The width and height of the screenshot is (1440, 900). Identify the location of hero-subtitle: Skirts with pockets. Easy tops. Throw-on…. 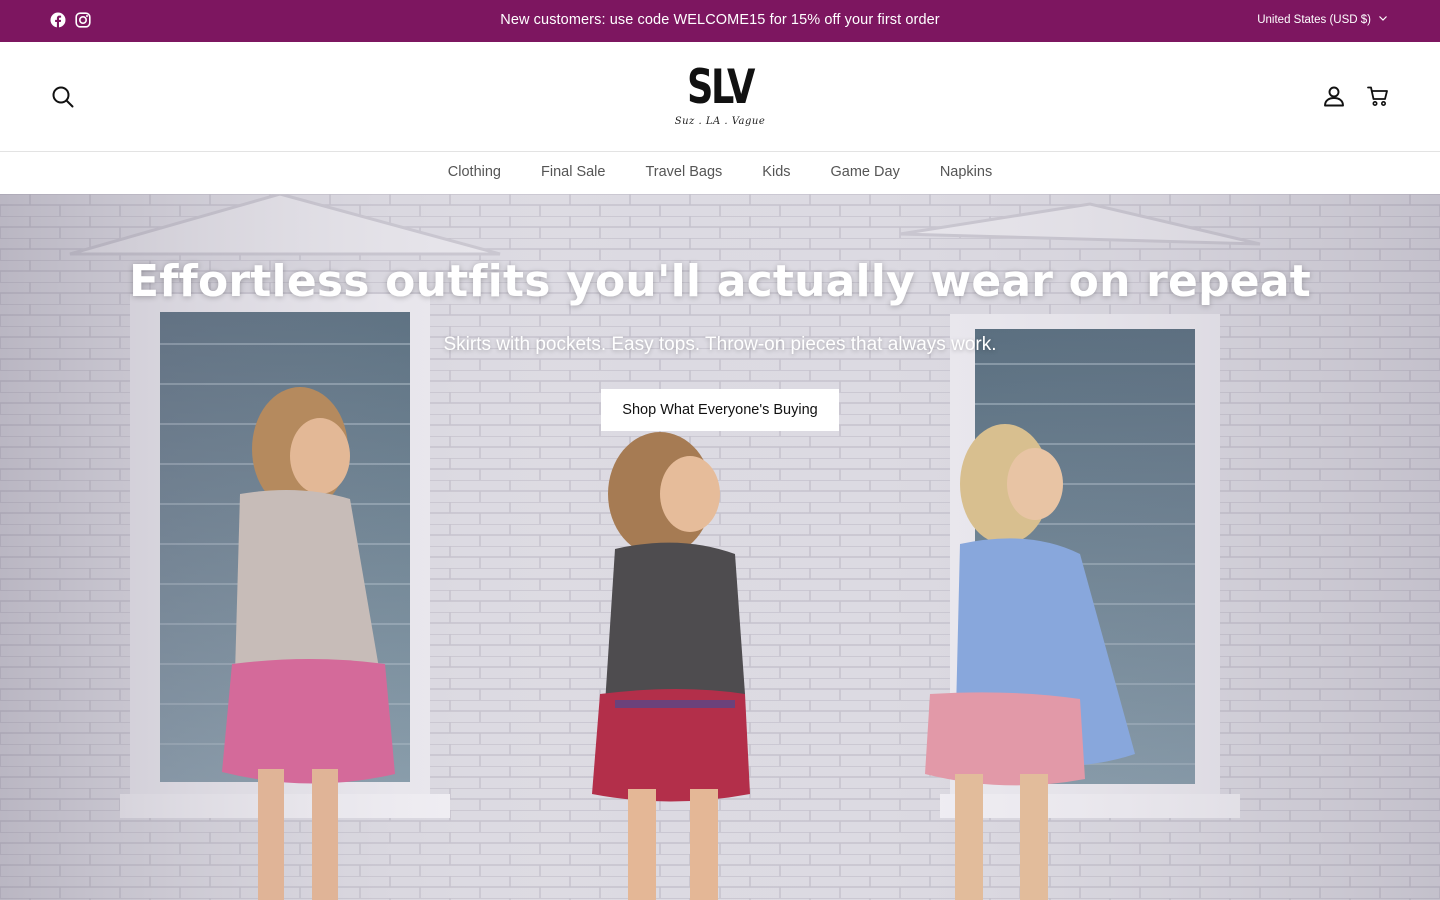
(720, 344).